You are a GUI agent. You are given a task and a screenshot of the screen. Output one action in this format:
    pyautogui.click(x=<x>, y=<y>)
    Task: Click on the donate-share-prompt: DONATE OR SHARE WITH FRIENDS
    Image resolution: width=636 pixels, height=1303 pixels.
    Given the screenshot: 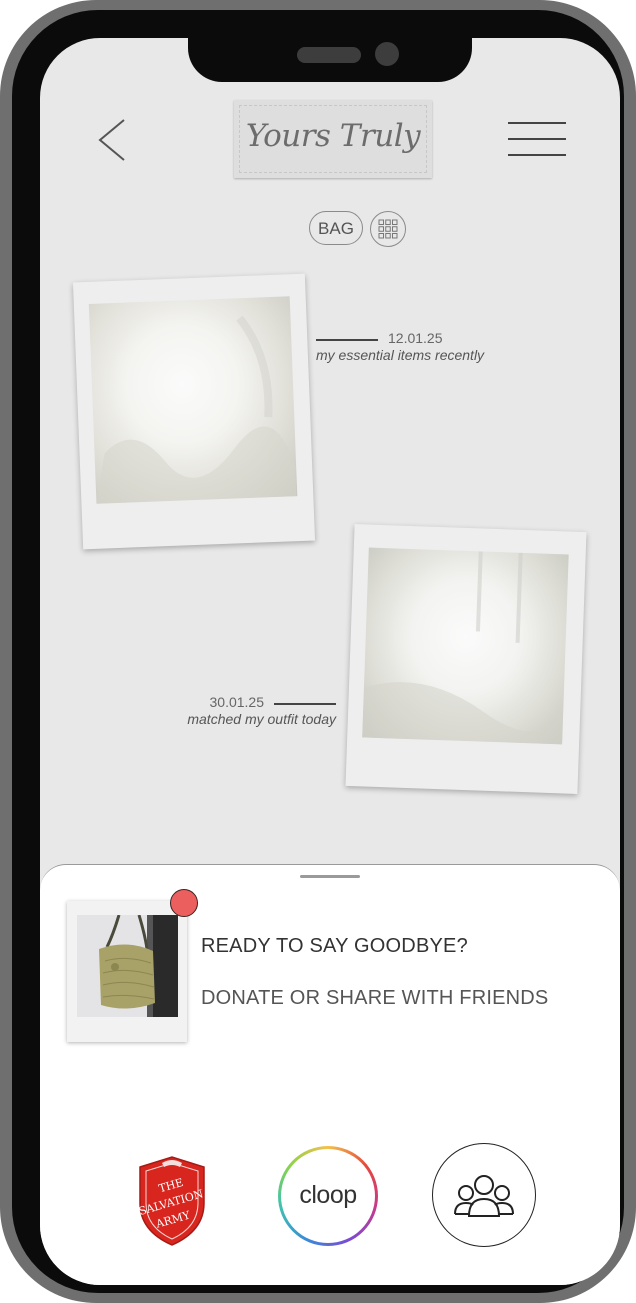 What is the action you would take?
    pyautogui.click(x=375, y=998)
    